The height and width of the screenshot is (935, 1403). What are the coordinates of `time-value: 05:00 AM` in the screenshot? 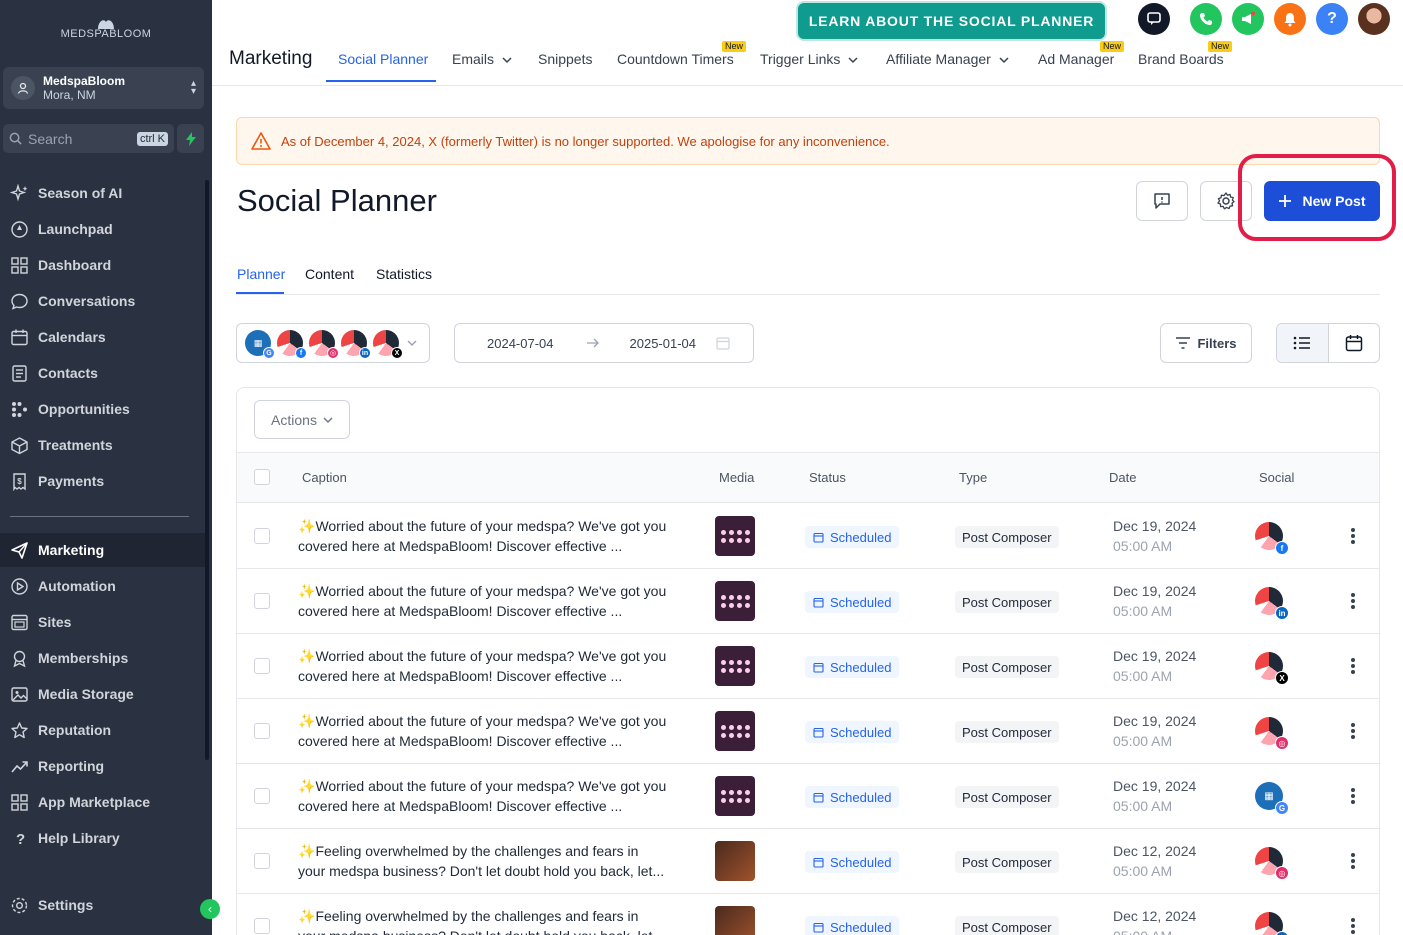 It's located at (1143, 806).